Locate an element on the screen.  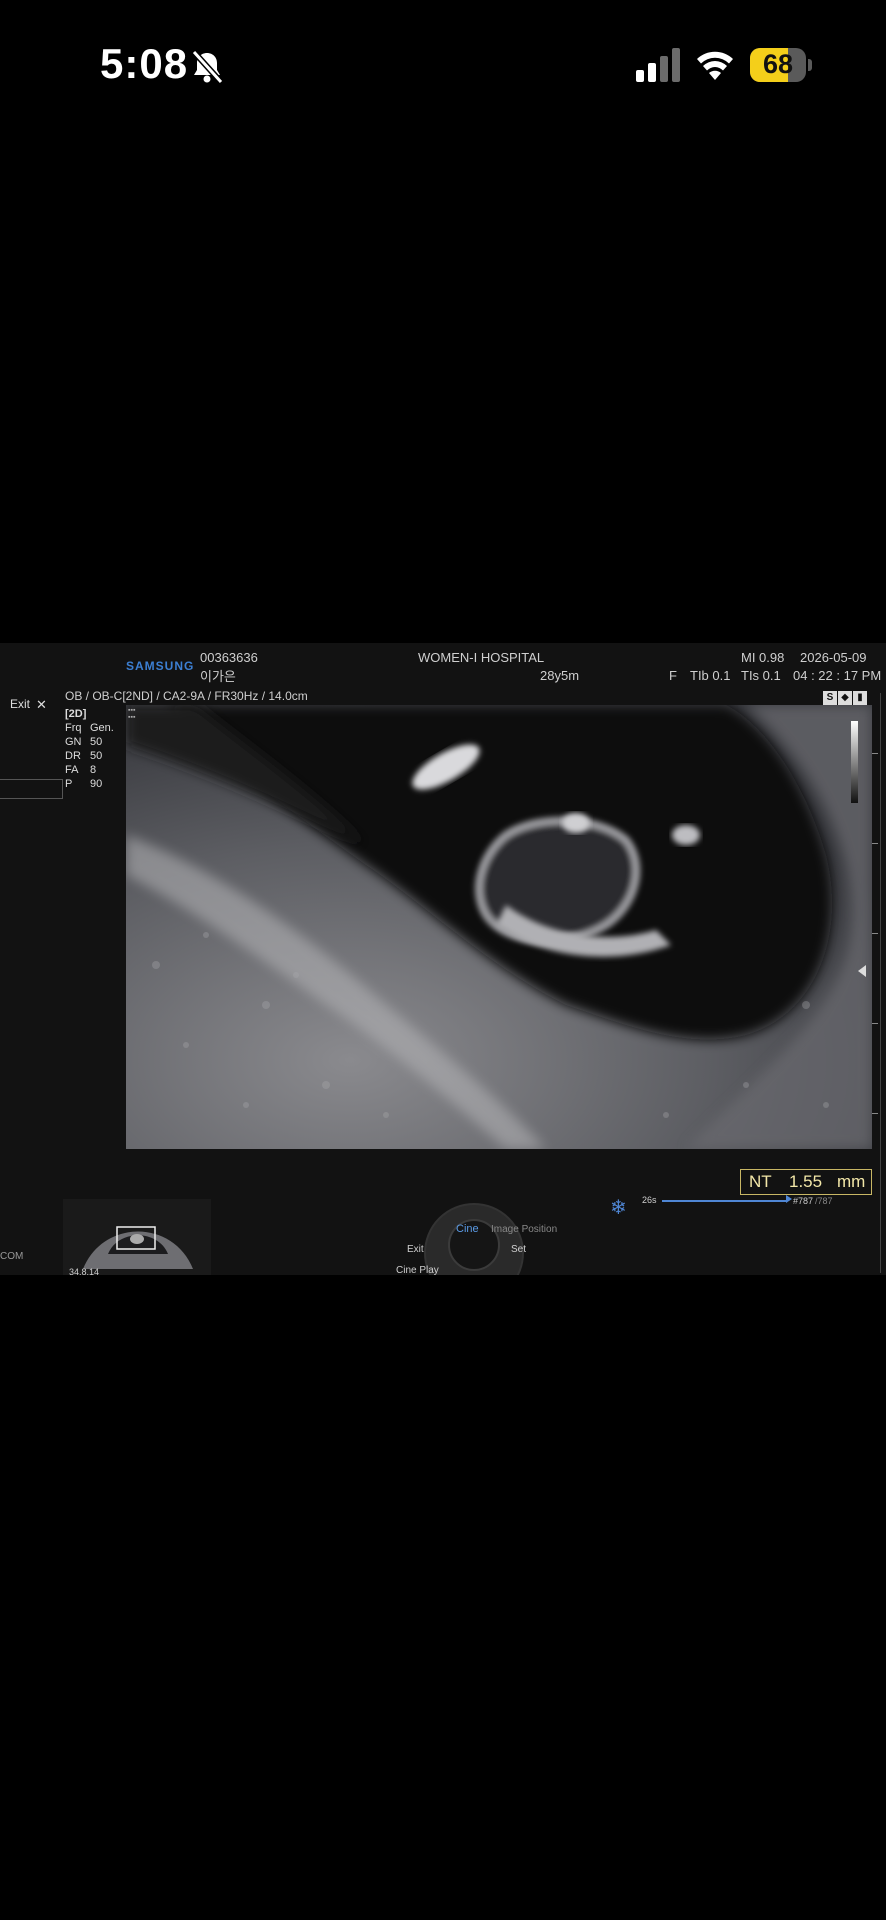
measurement-unit: mm is located at coordinates (851, 1181).